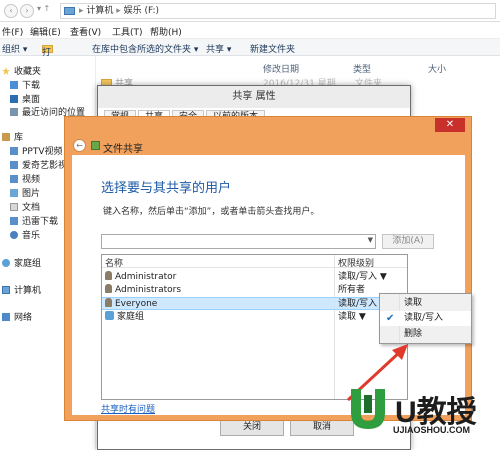 The width and height of the screenshot is (500, 450). What do you see at coordinates (368, 409) in the screenshot?
I see `brand-logo-icon` at bounding box center [368, 409].